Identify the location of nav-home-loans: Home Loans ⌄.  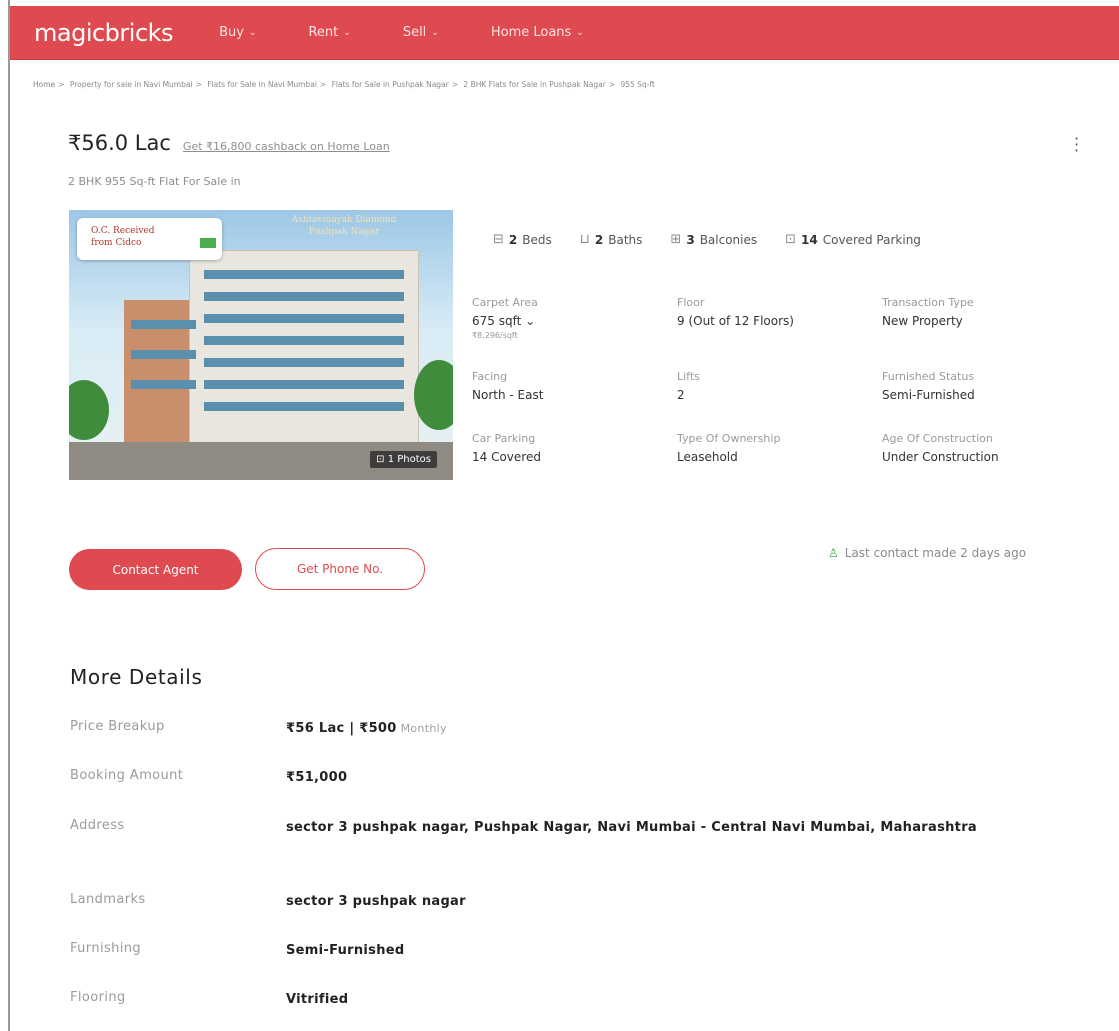
(537, 32).